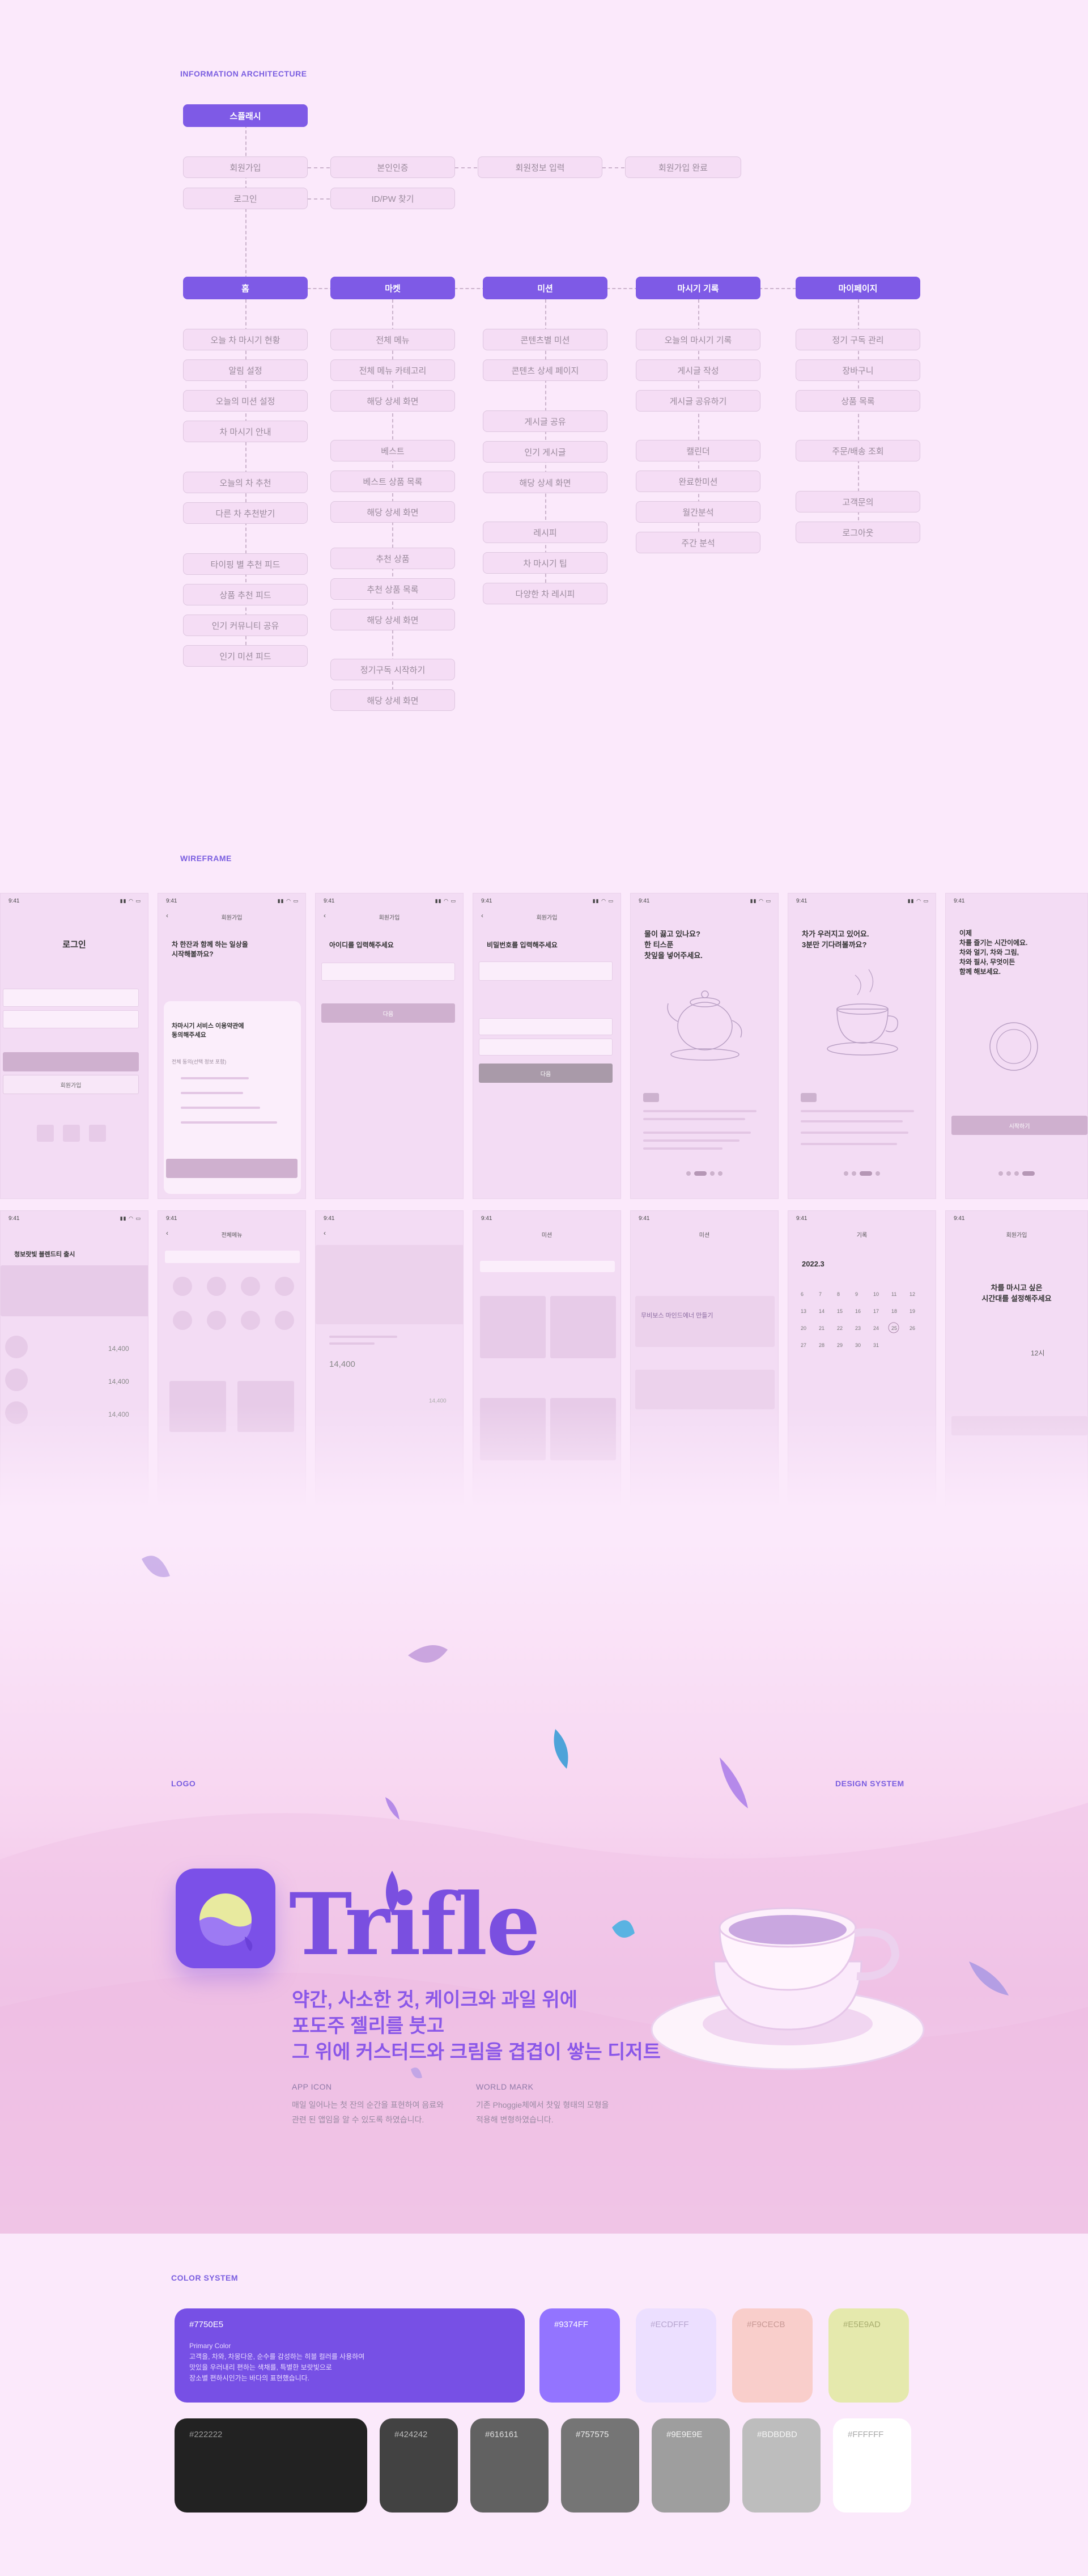 The image size is (1088, 2576). What do you see at coordinates (840, 1328) in the screenshot?
I see `svg-text: 22` at bounding box center [840, 1328].